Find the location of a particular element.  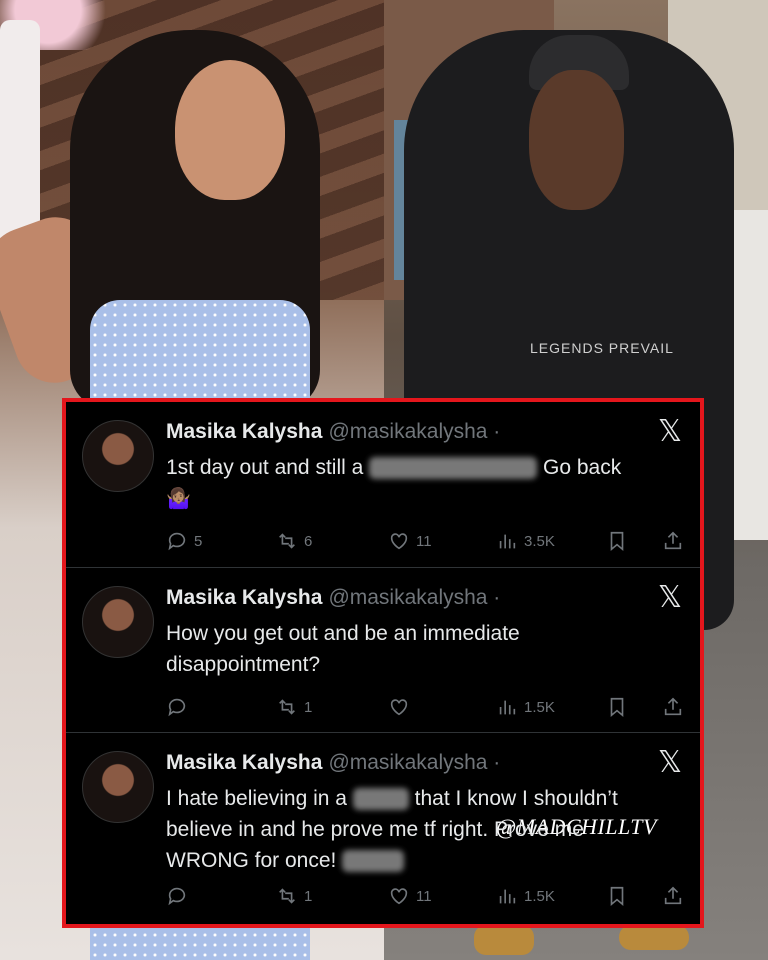

tweet-text-part: Go back is located at coordinates (582, 467).